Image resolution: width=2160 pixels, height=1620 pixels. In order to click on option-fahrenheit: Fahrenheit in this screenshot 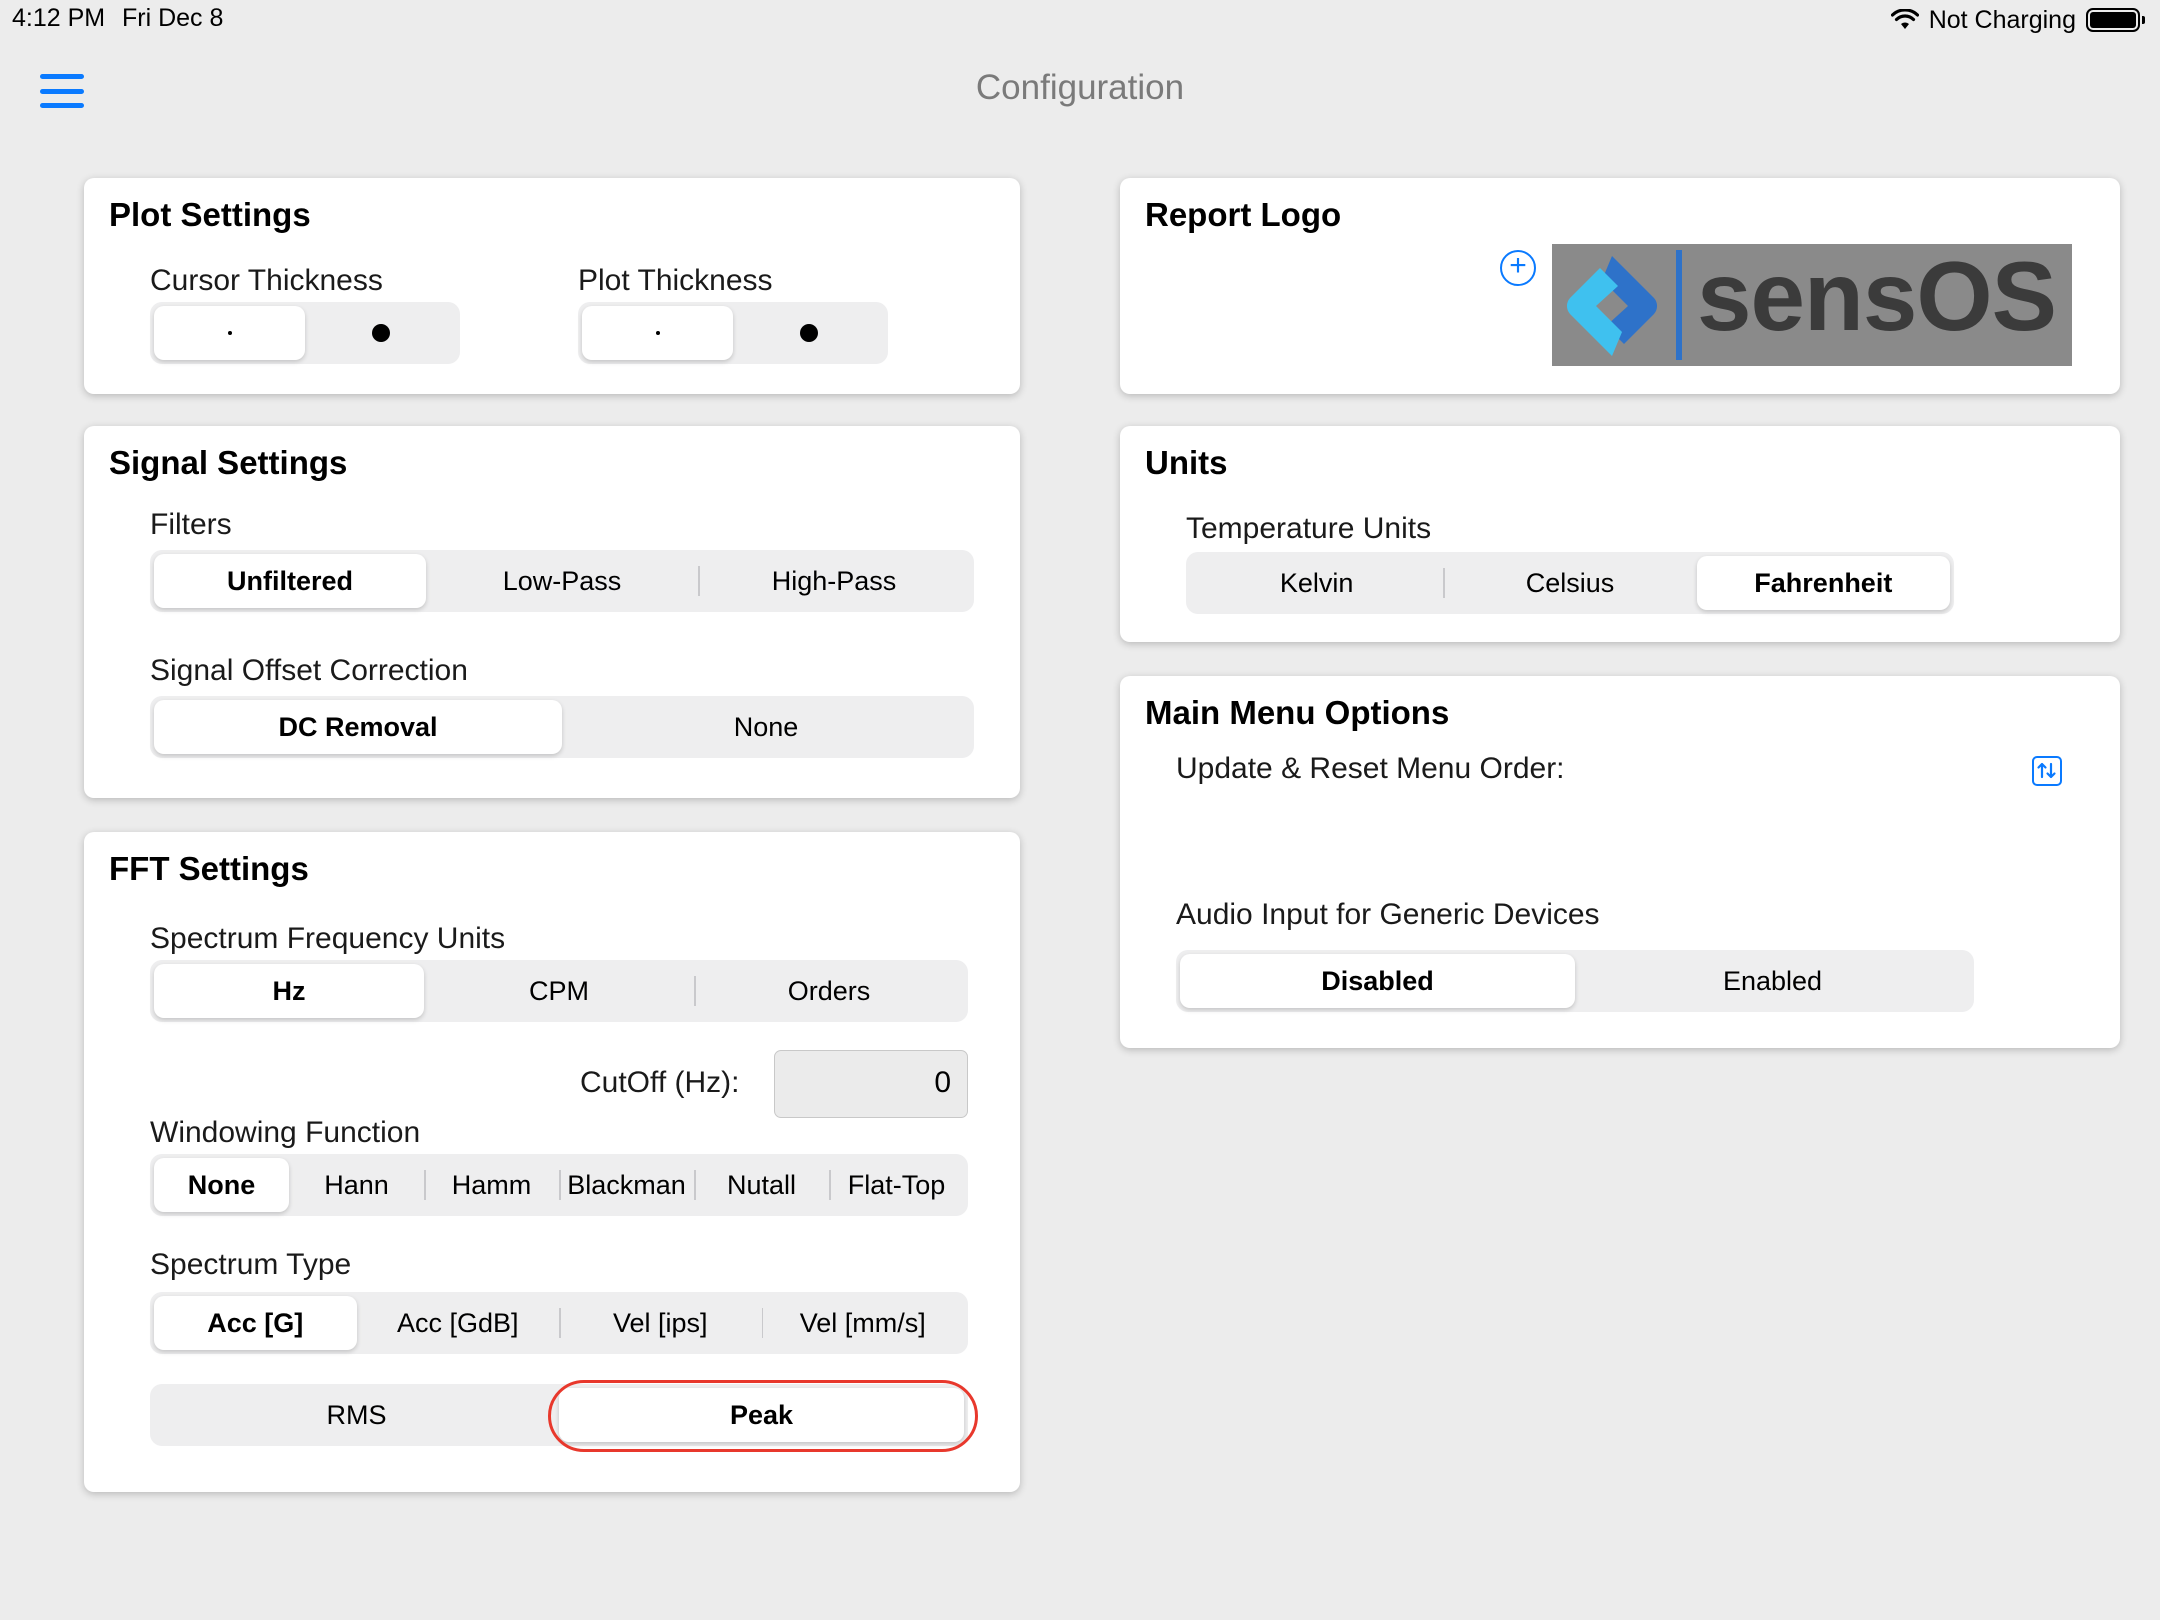, I will do `click(1823, 583)`.